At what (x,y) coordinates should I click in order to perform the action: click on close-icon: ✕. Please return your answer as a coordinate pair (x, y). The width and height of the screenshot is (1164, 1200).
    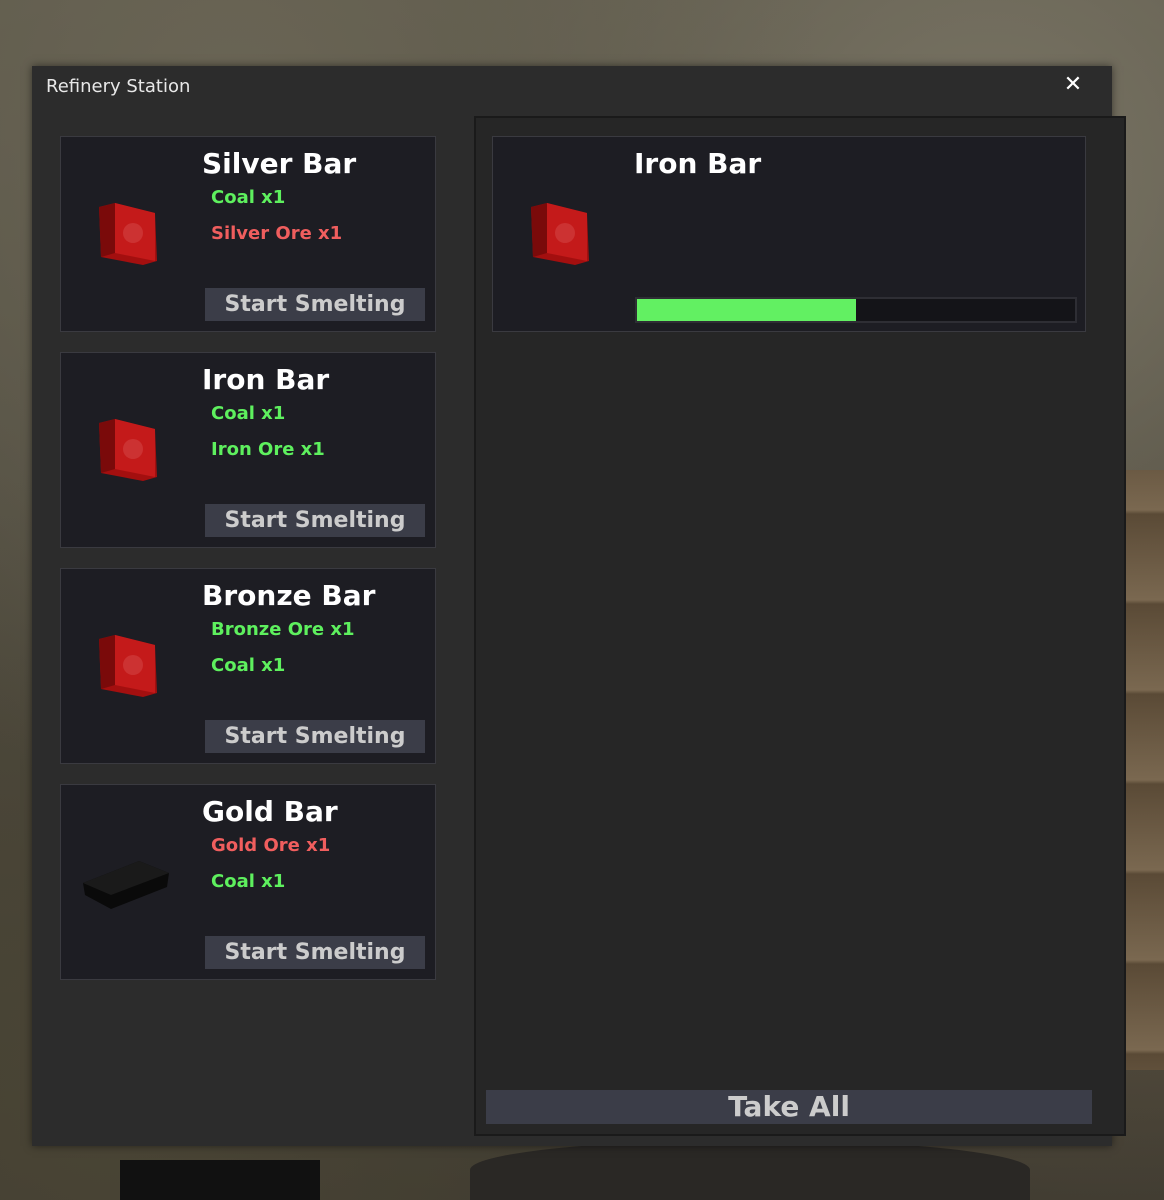
    Looking at the image, I should click on (1073, 85).